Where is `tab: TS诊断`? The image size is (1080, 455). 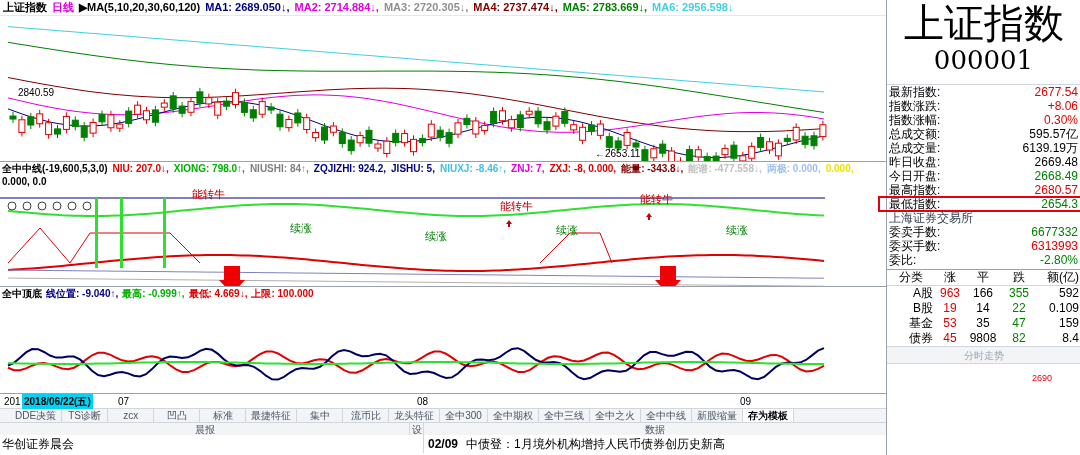
tab: TS诊断 is located at coordinates (85, 415).